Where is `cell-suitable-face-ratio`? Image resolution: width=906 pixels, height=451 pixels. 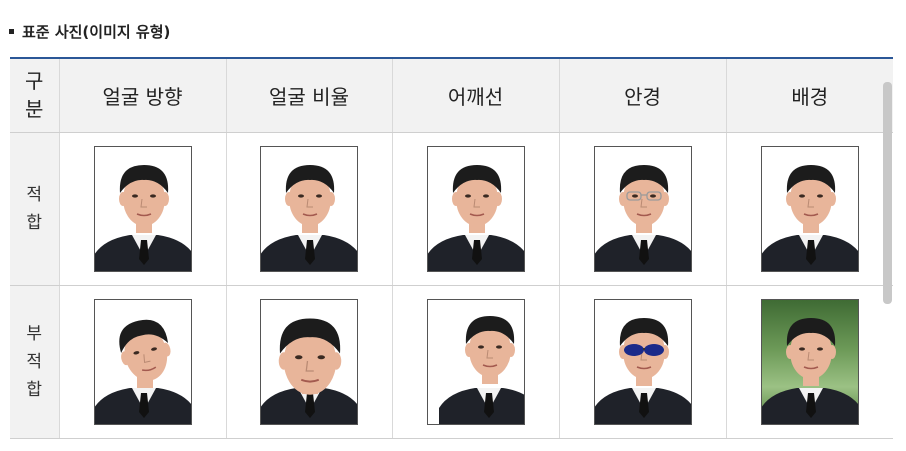 cell-suitable-face-ratio is located at coordinates (308, 209).